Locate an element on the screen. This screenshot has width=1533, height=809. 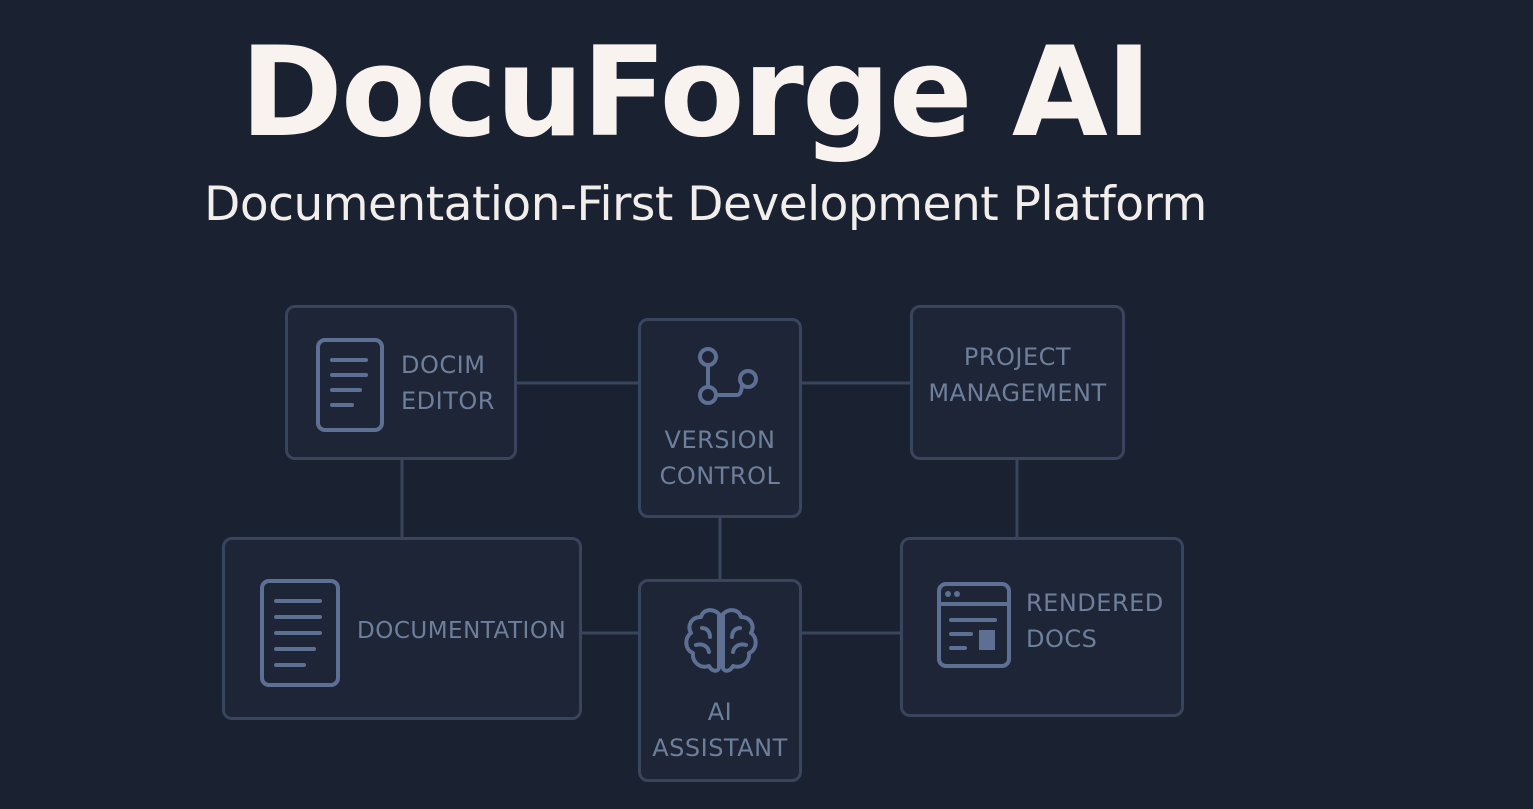
git-branch-icon is located at coordinates (728, 376).